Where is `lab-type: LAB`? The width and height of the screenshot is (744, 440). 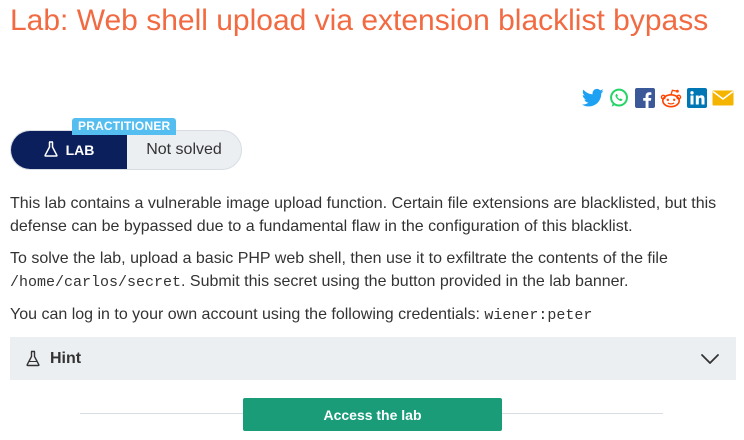
lab-type: LAB is located at coordinates (69, 150).